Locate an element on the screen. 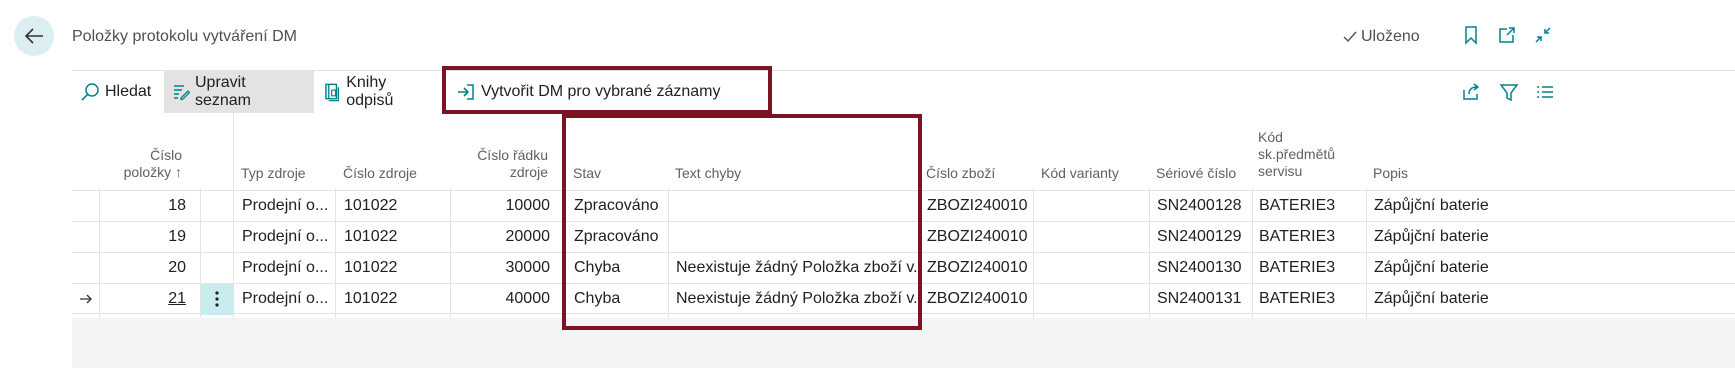 Image resolution: width=1735 pixels, height=368 pixels. header-source-type: Typ zdroje is located at coordinates (286, 173).